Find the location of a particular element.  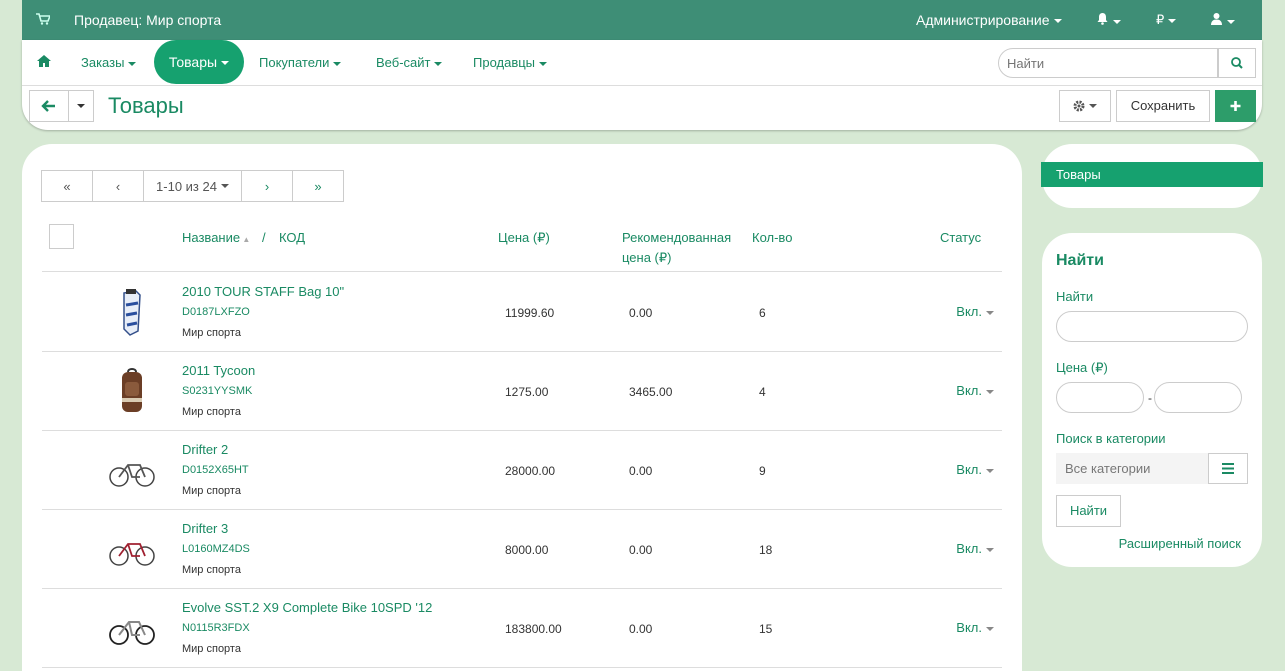

find-button: Найти is located at coordinates (1088, 511).